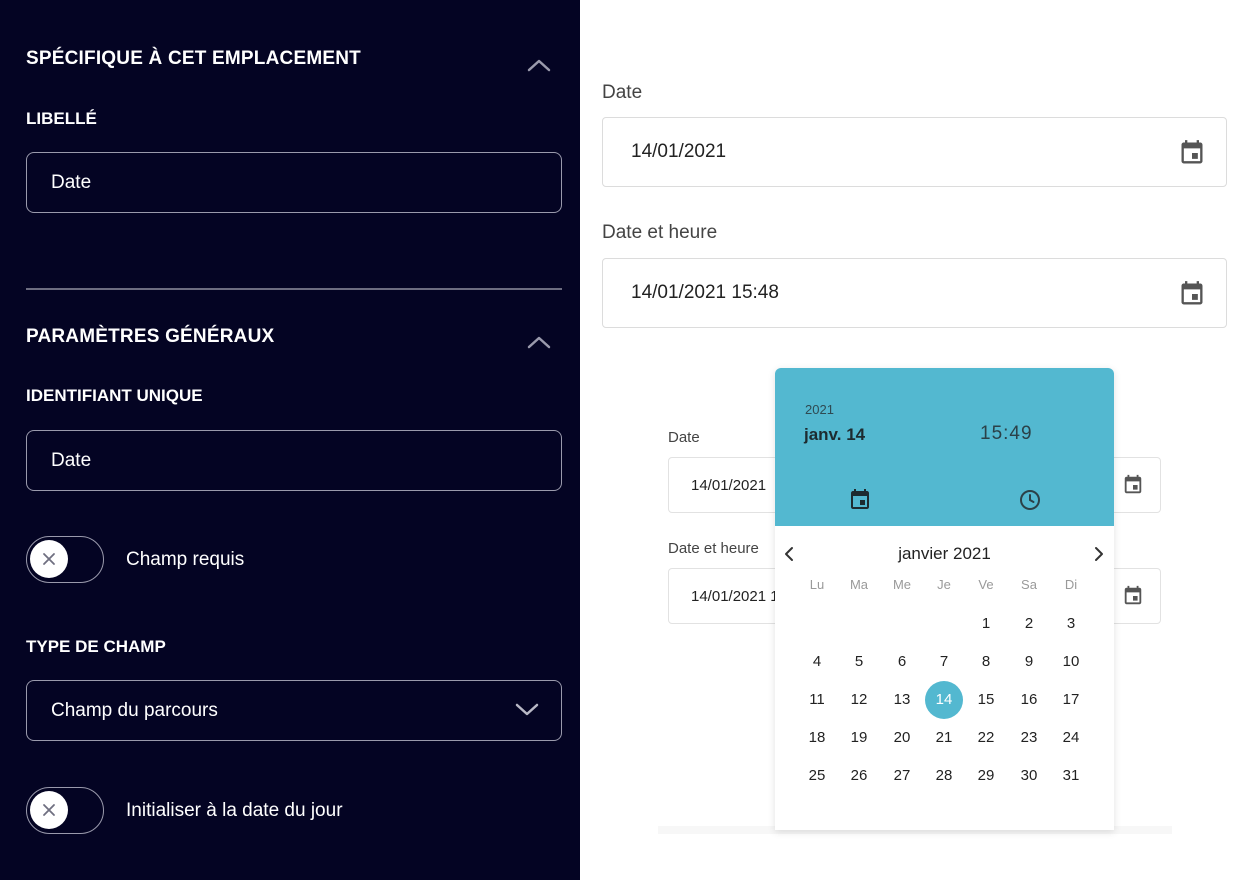 The image size is (1242, 880). Describe the element at coordinates (944, 553) in the screenshot. I see `month-title: janvier 2021` at that location.